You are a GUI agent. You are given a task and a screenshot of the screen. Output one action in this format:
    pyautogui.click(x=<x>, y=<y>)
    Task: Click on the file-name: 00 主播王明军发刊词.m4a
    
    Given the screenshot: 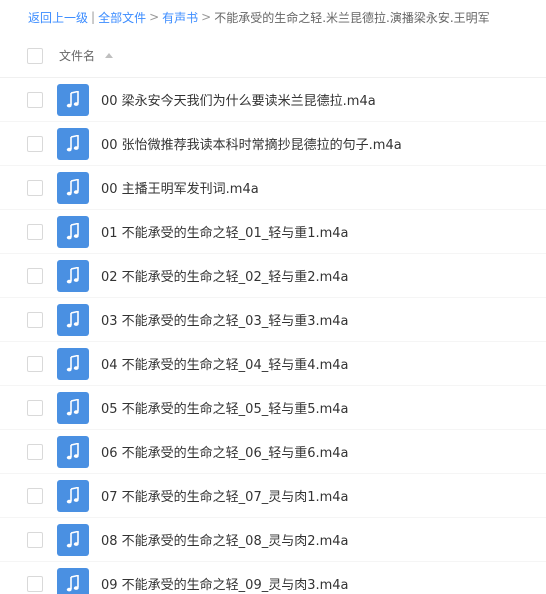 What is the action you would take?
    pyautogui.click(x=180, y=187)
    